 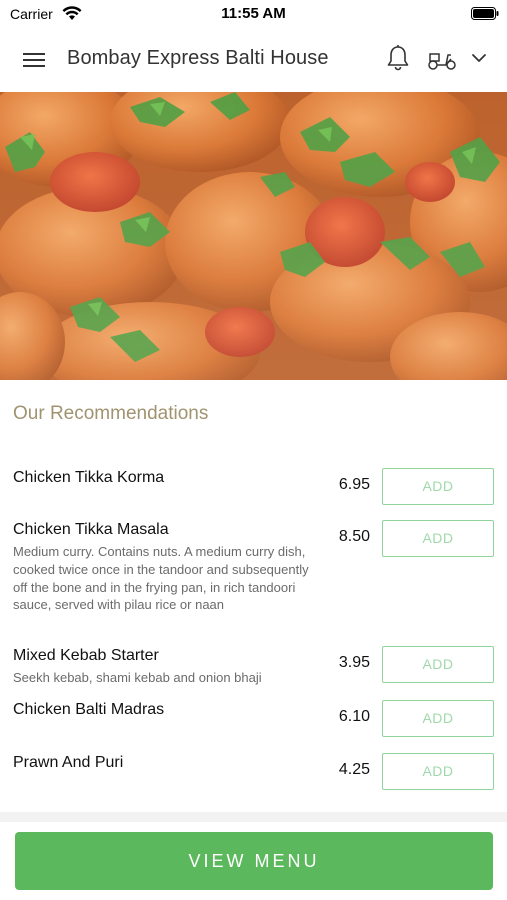 I want to click on list-item: Chicken Tikka Korma 6.95 ADD, so click(x=253, y=481).